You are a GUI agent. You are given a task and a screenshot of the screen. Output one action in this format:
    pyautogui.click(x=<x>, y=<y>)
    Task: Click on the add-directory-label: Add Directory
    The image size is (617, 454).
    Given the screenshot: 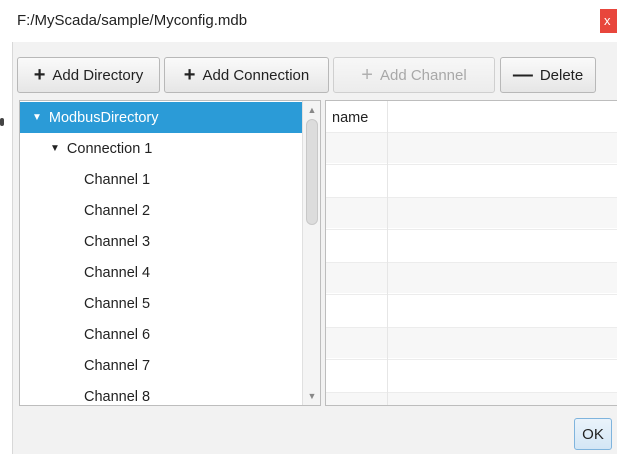 What is the action you would take?
    pyautogui.click(x=98, y=75)
    